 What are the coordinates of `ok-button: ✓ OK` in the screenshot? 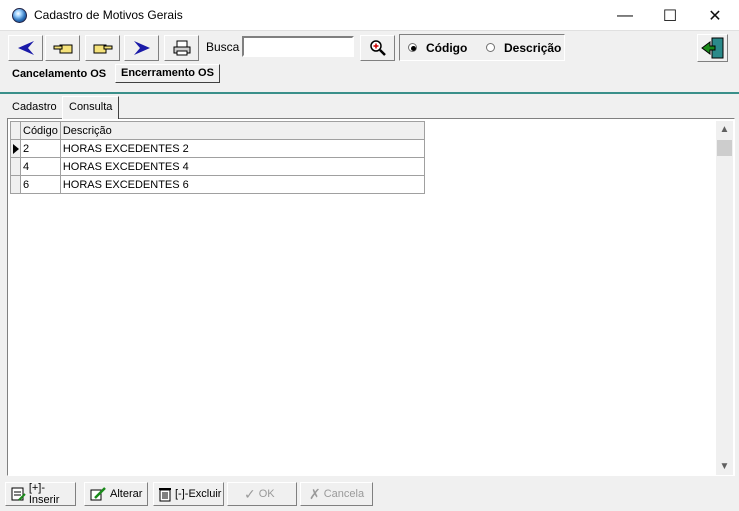 It's located at (262, 494).